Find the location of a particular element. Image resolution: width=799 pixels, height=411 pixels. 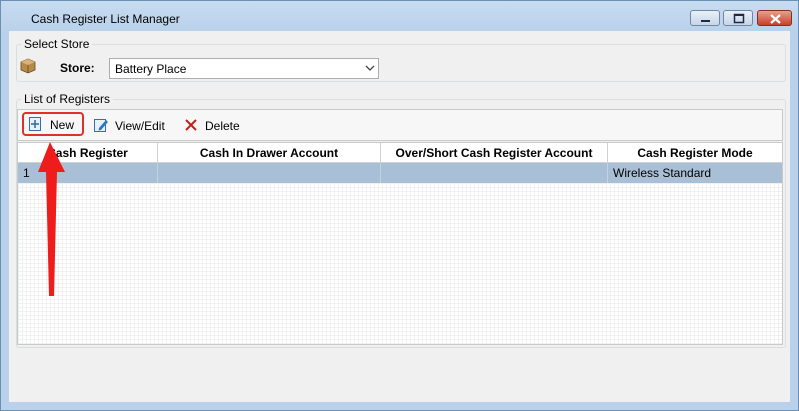

delete-button: Delete is located at coordinates (216, 125).